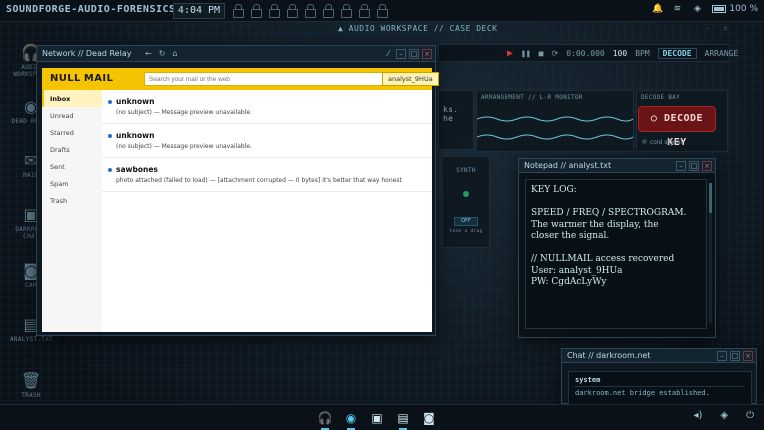 The image size is (764, 430). I want to click on tab-decode: DECODE, so click(677, 53).